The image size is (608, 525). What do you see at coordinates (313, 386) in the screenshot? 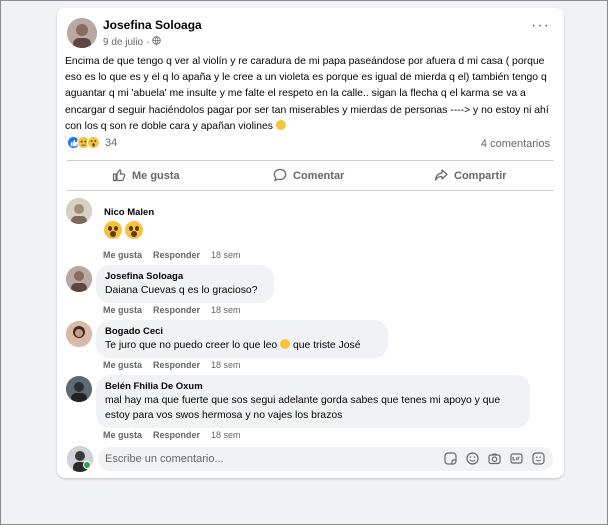
I see `comment-author: Belén Fhilia De Oxum` at bounding box center [313, 386].